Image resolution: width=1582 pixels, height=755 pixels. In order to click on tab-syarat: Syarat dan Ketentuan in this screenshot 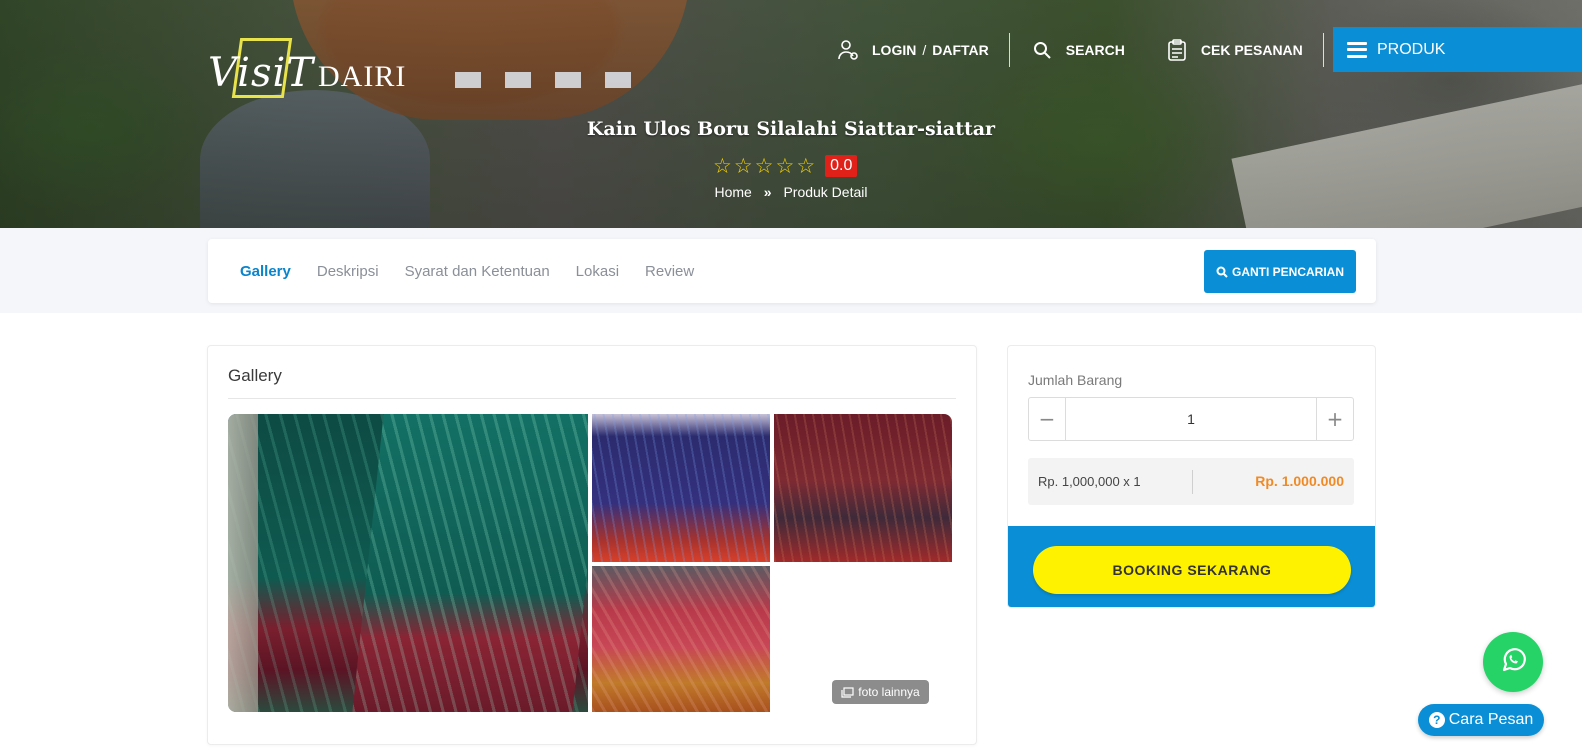, I will do `click(477, 271)`.